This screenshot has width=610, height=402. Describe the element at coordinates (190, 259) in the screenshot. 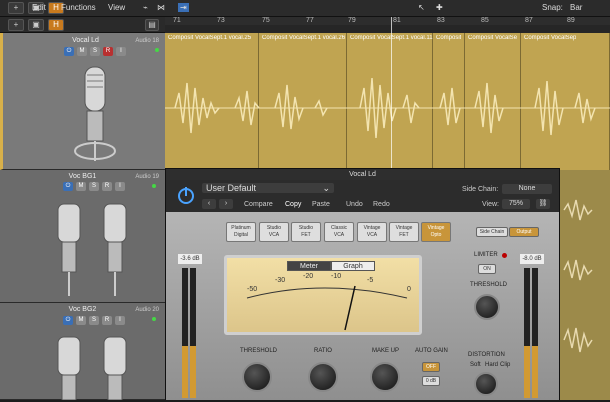

I see `input-level-readout: -3.6 dB` at that location.